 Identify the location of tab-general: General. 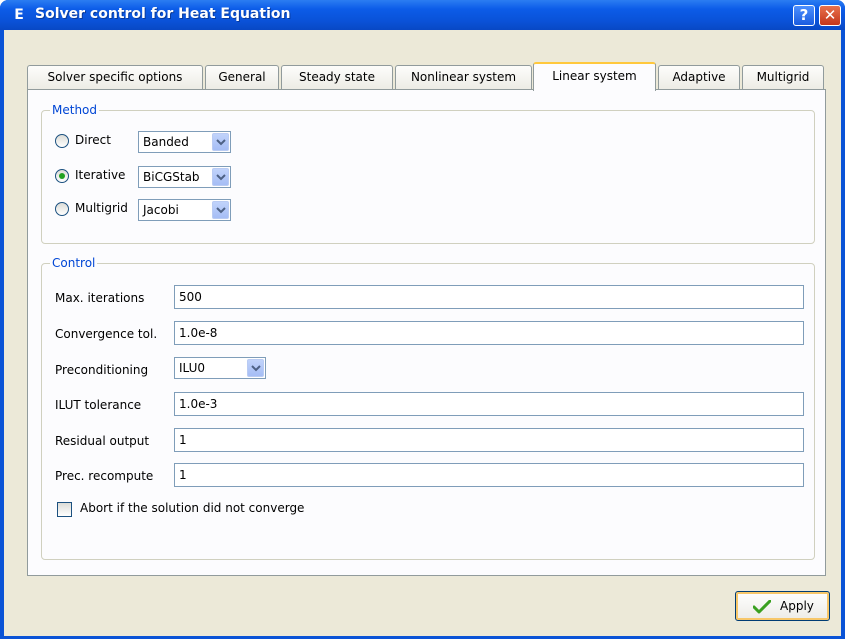
(242, 77).